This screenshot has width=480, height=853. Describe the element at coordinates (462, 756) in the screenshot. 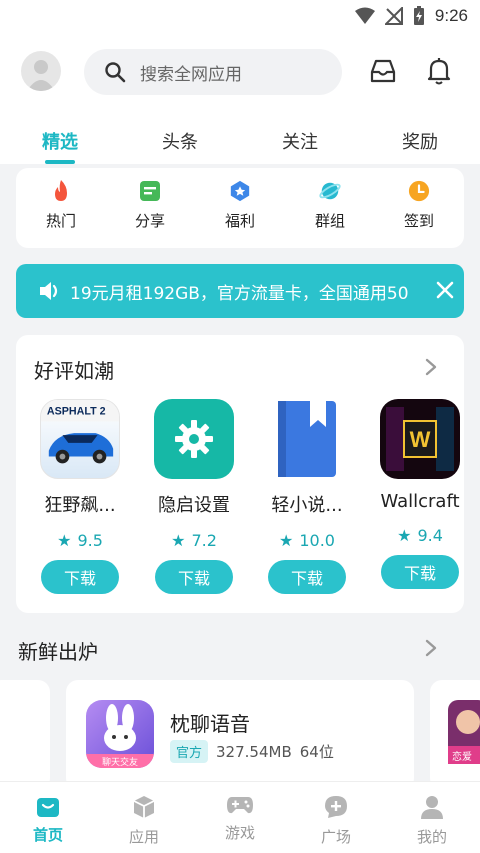

I see `peek-card-caption: 恋爱` at that location.